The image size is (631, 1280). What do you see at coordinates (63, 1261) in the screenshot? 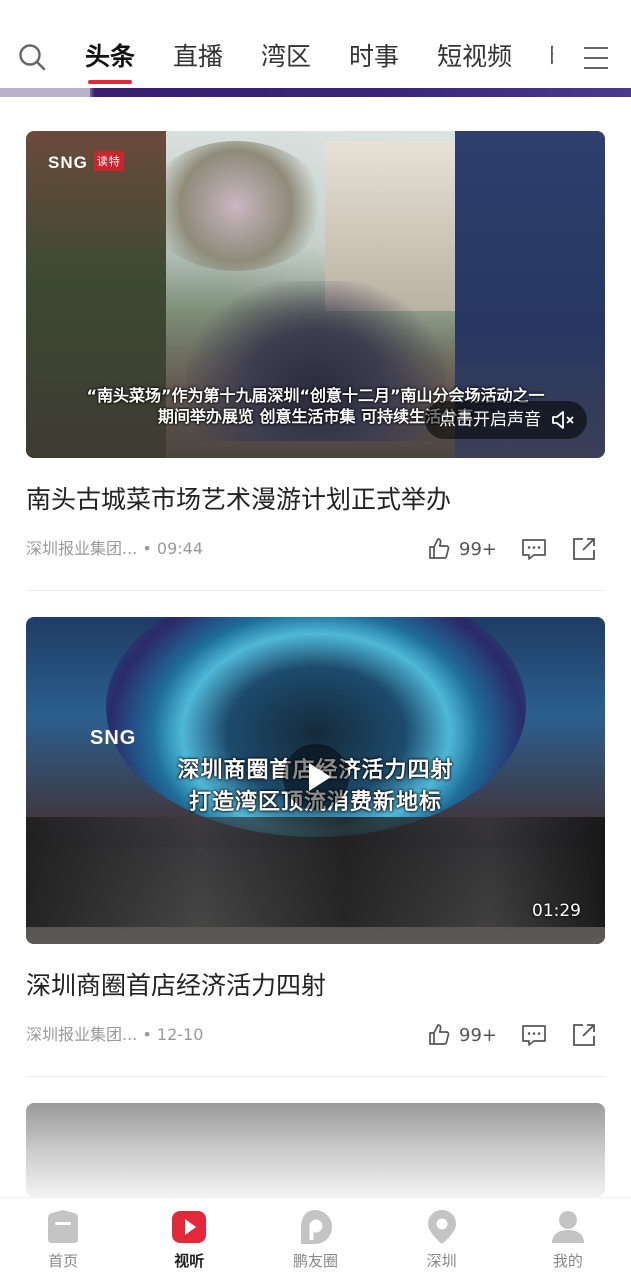
I see `nav-home-label: 首页` at bounding box center [63, 1261].